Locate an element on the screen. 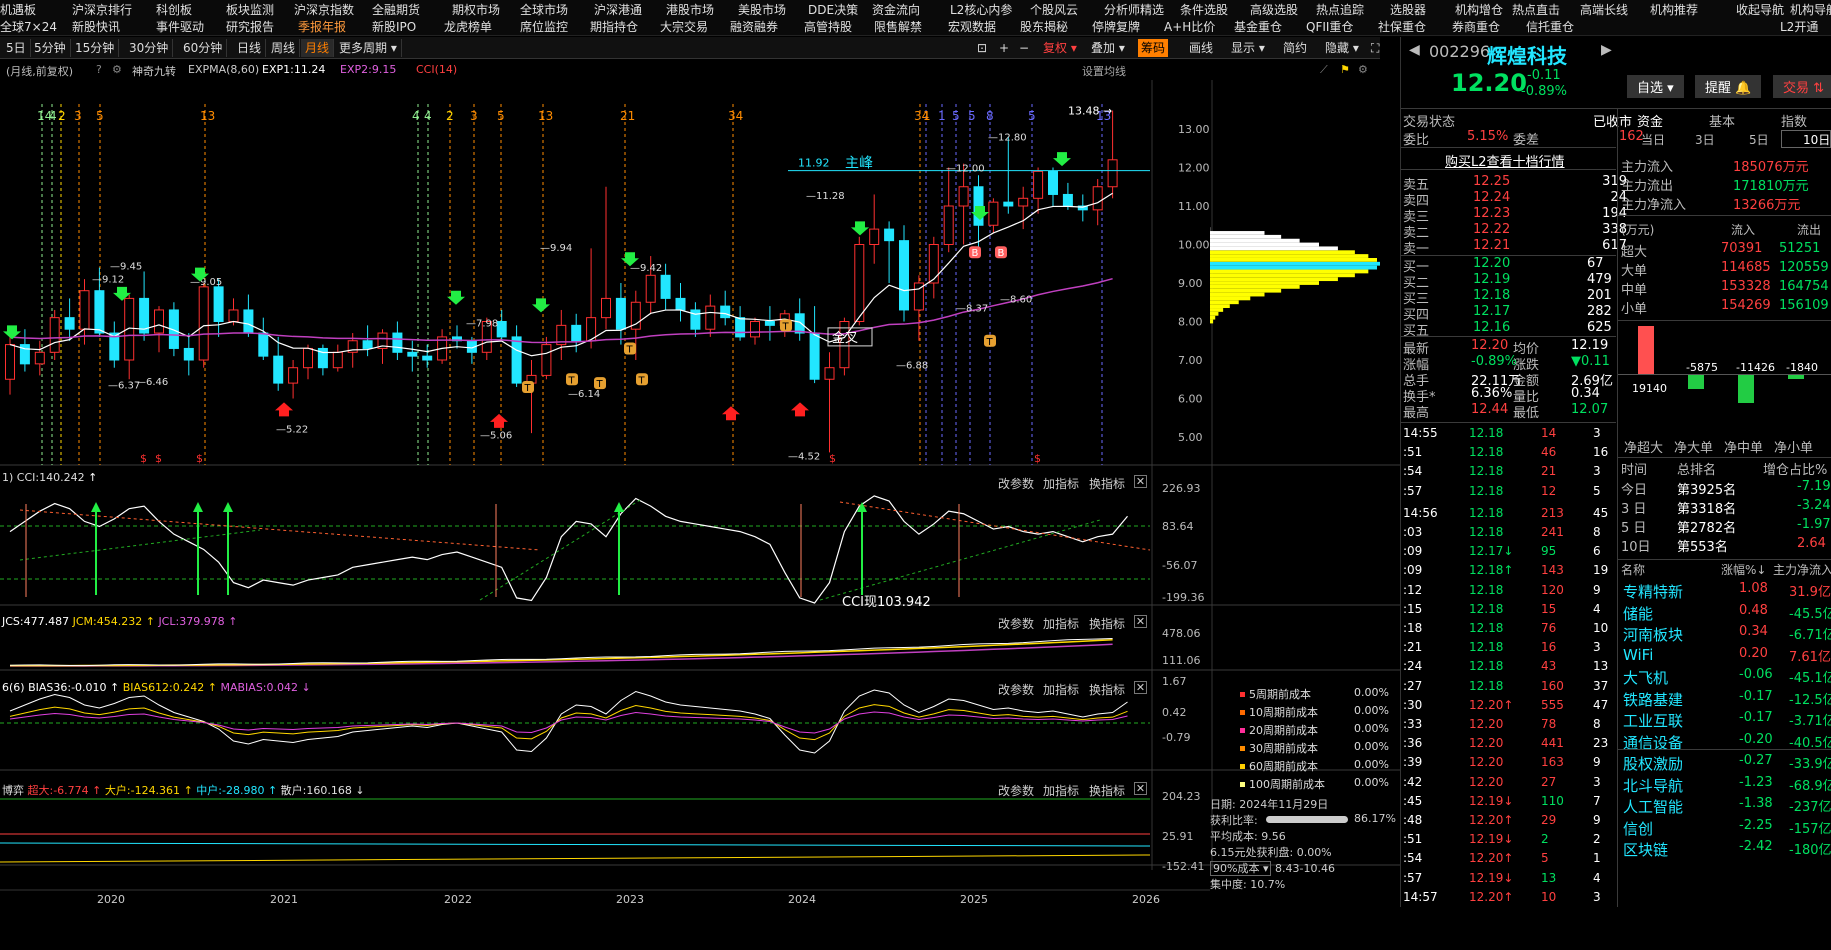 Image resolution: width=1831 pixels, height=950 pixels. simple-button: 简约 is located at coordinates (1295, 48).